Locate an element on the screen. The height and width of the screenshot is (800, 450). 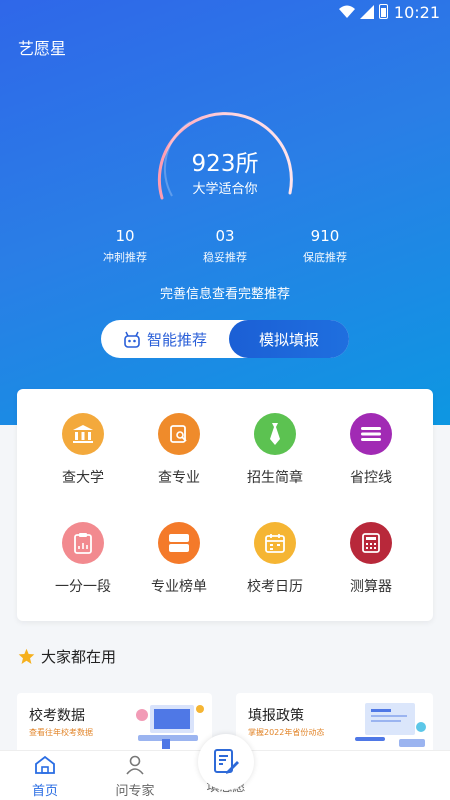
smart-recommend-tab: 智能推荐 is located at coordinates (165, 339).